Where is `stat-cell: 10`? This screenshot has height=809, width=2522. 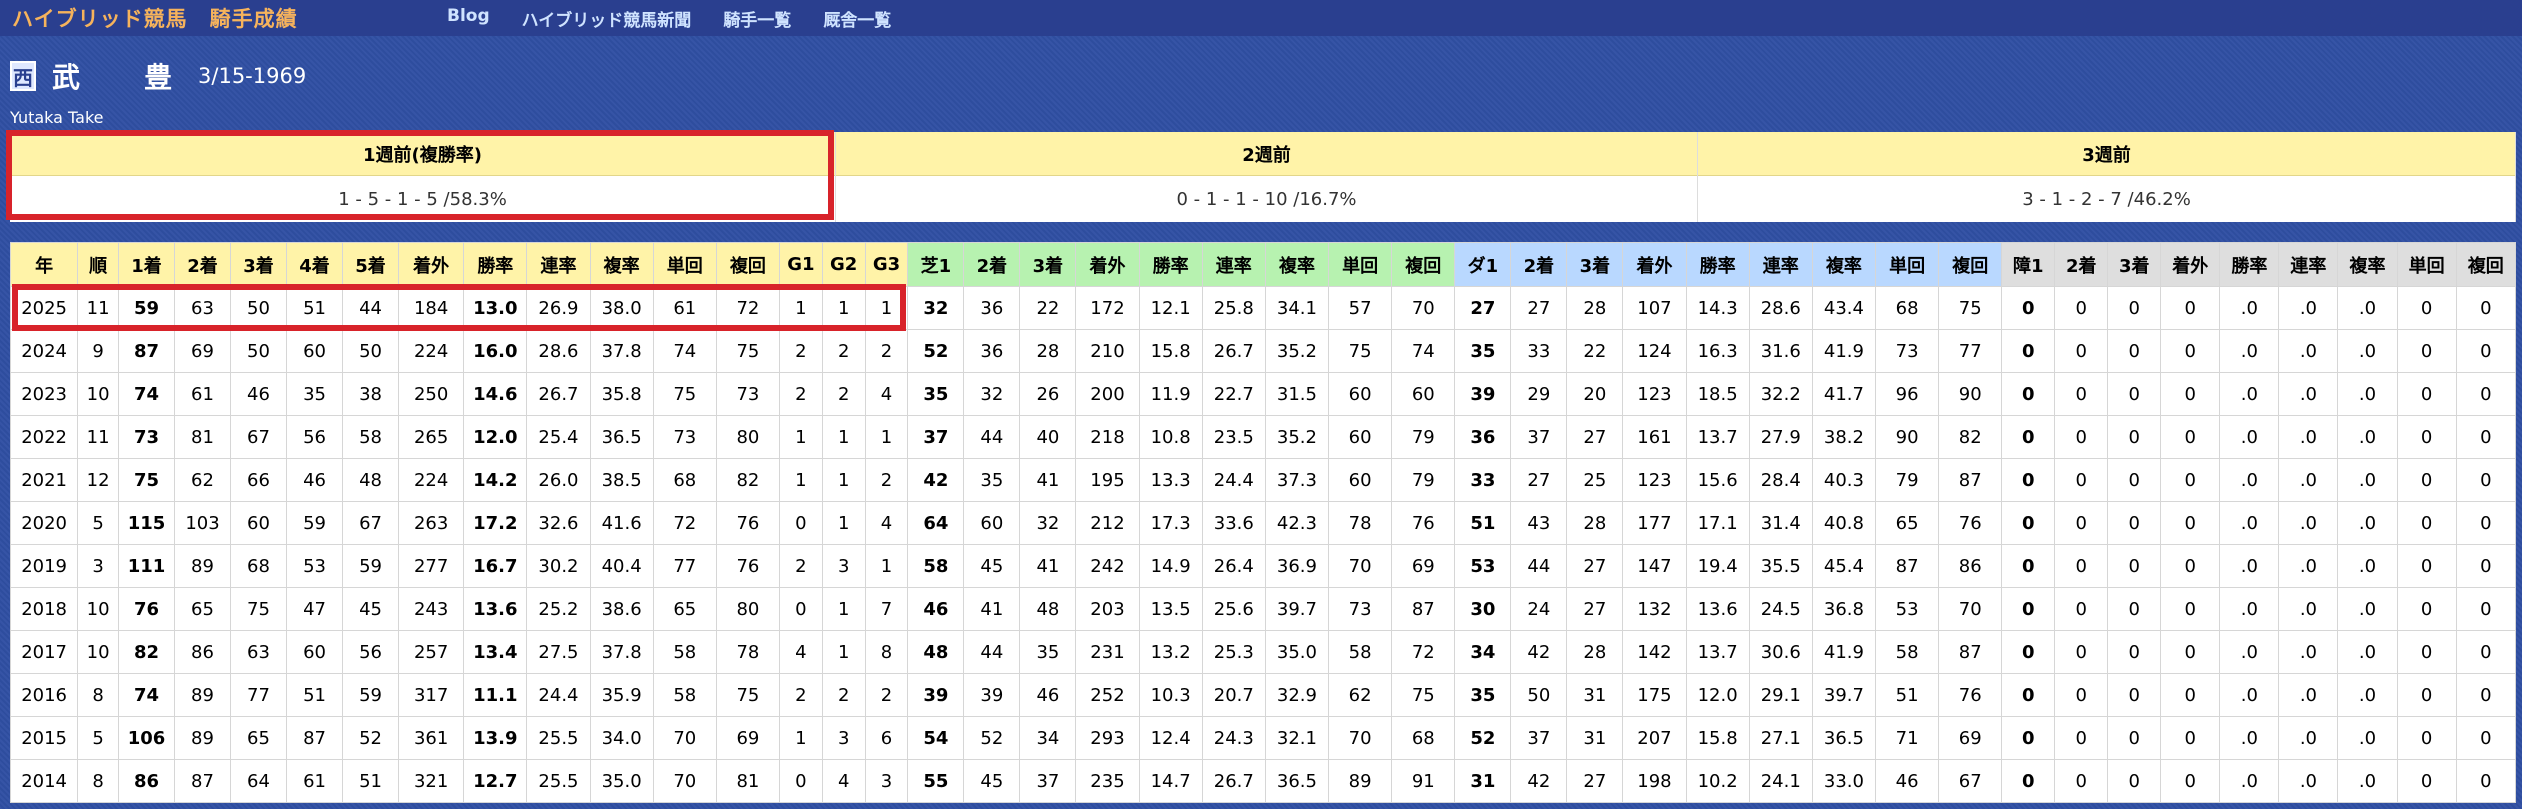 stat-cell: 10 is located at coordinates (98, 609).